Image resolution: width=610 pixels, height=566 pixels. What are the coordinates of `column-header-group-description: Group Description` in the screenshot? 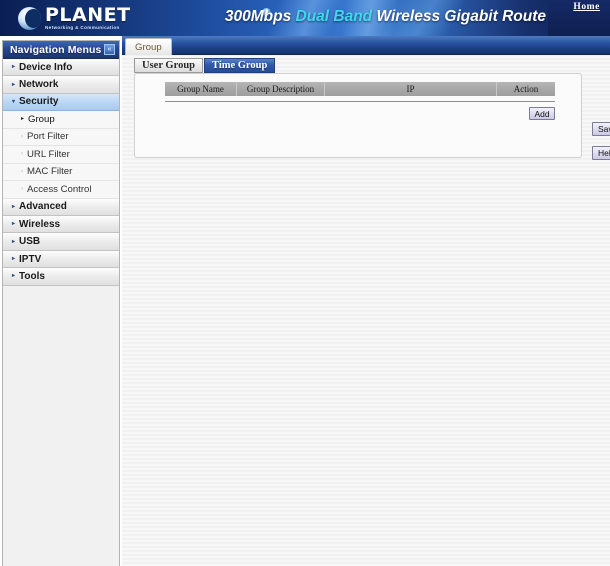 It's located at (281, 89).